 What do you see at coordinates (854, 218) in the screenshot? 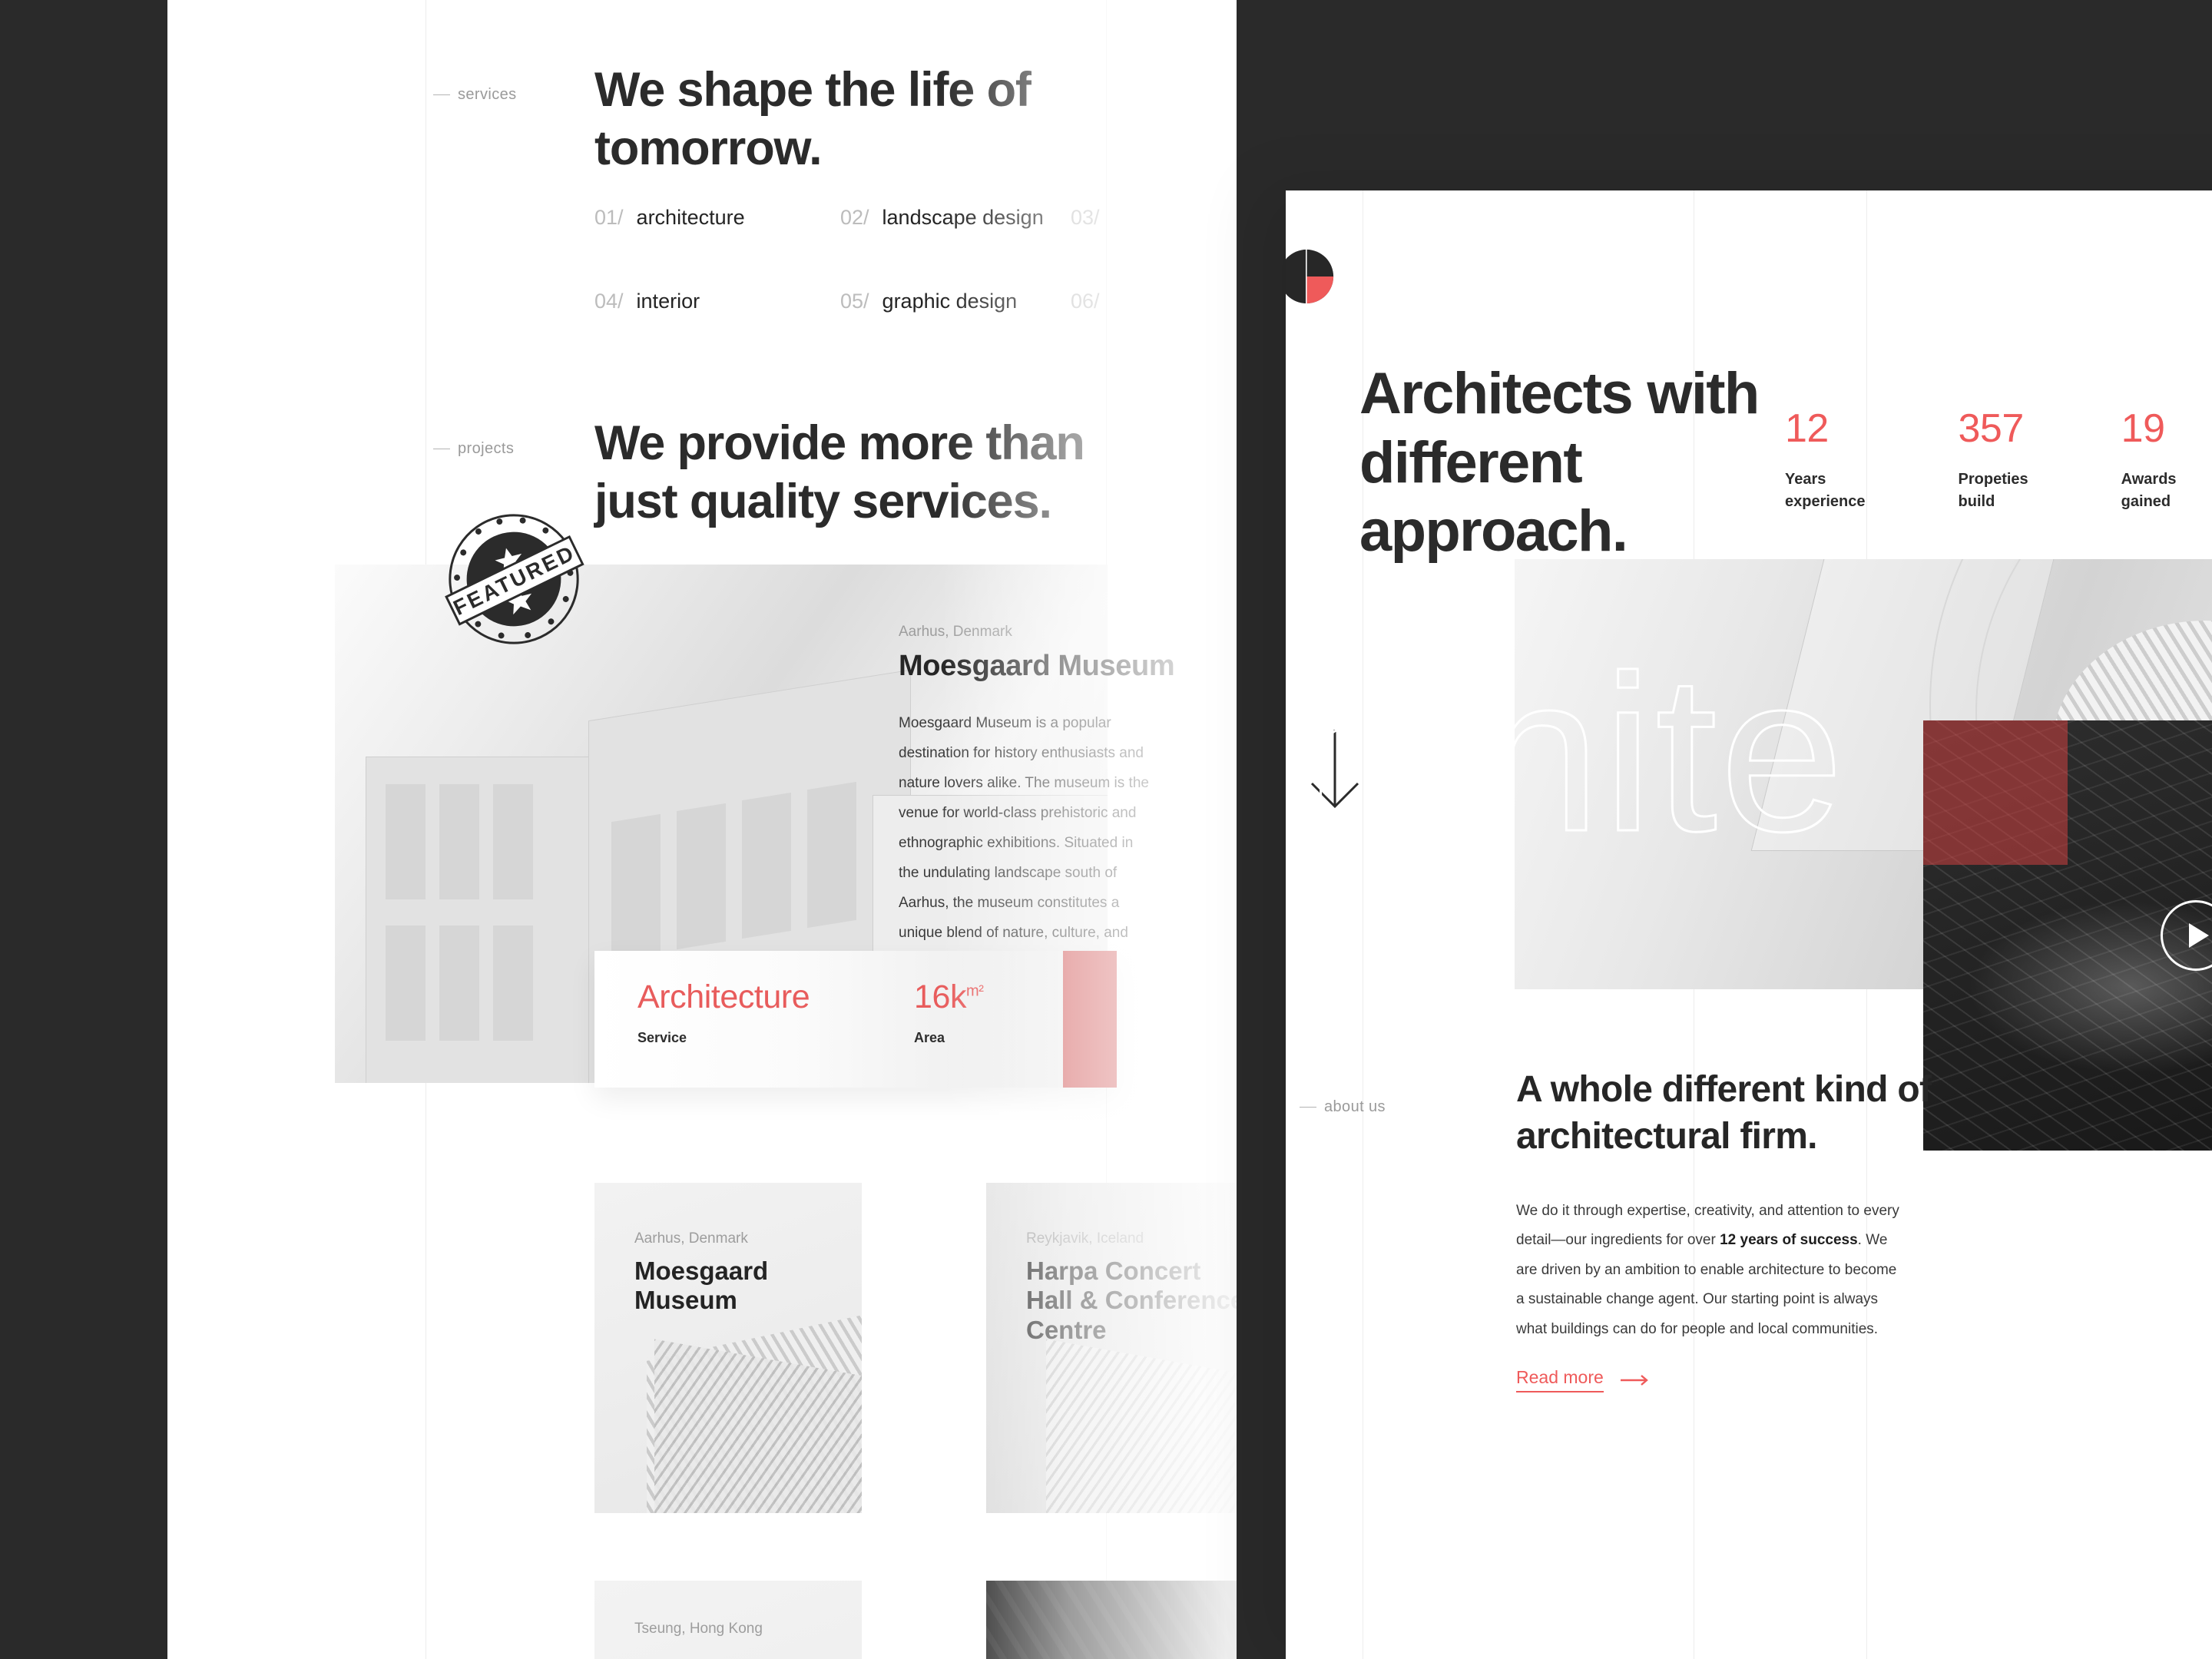
I see `service-number: 02/` at bounding box center [854, 218].